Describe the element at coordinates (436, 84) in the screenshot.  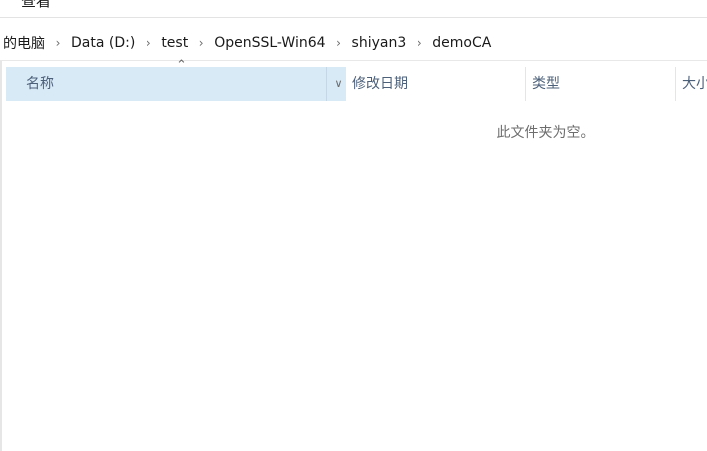
I see `column-header-date-modified: 修改日期` at that location.